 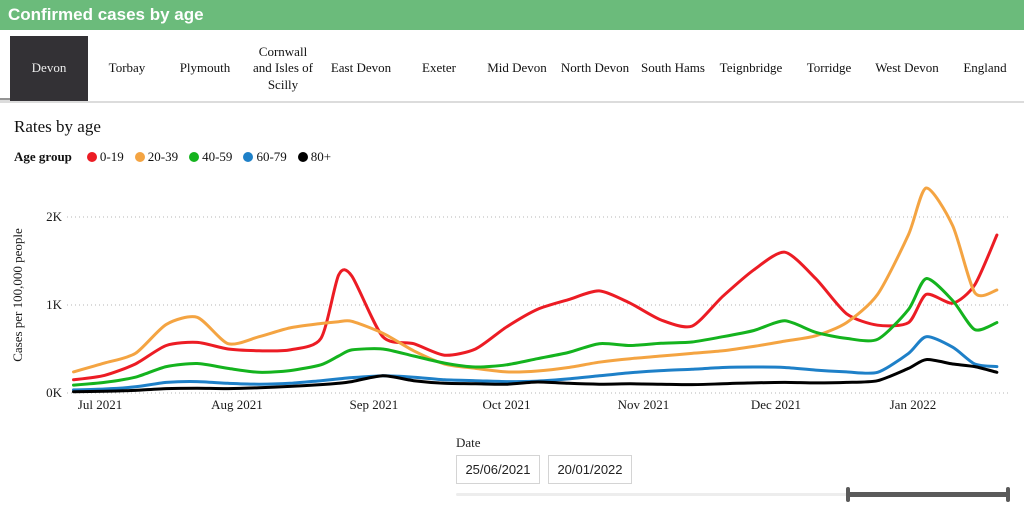 What do you see at coordinates (595, 68) in the screenshot?
I see `tab-north-devon: North Devon` at bounding box center [595, 68].